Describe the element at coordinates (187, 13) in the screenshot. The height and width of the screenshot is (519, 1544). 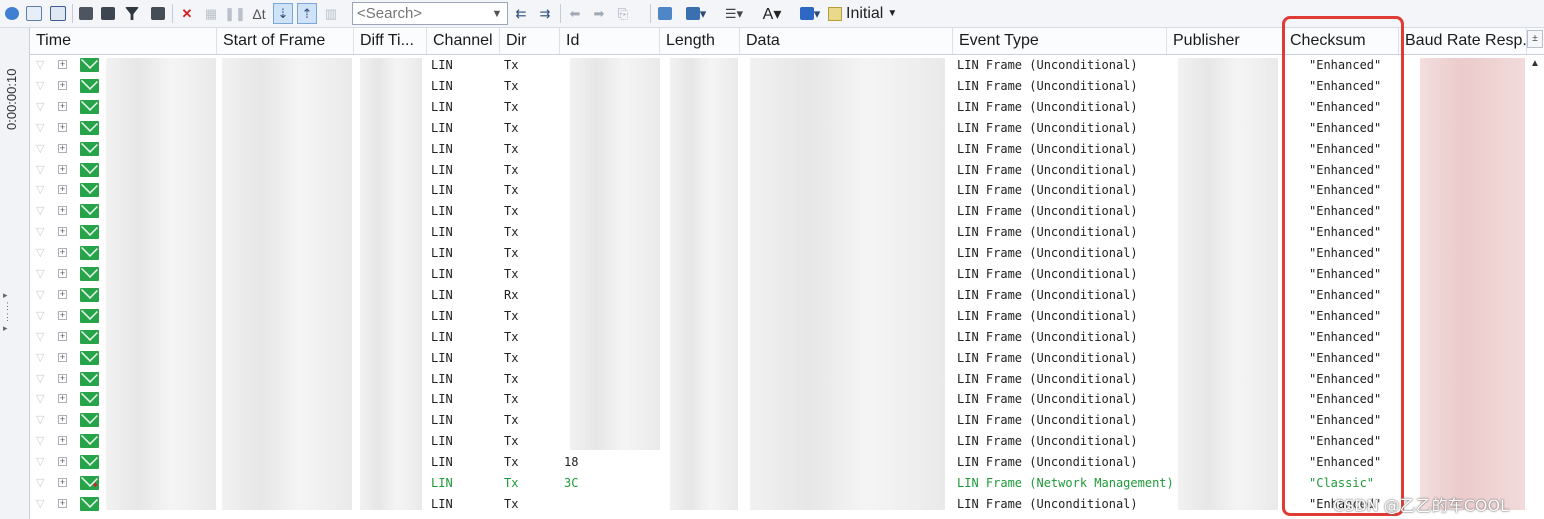
I see `clear-icon: ✕` at that location.